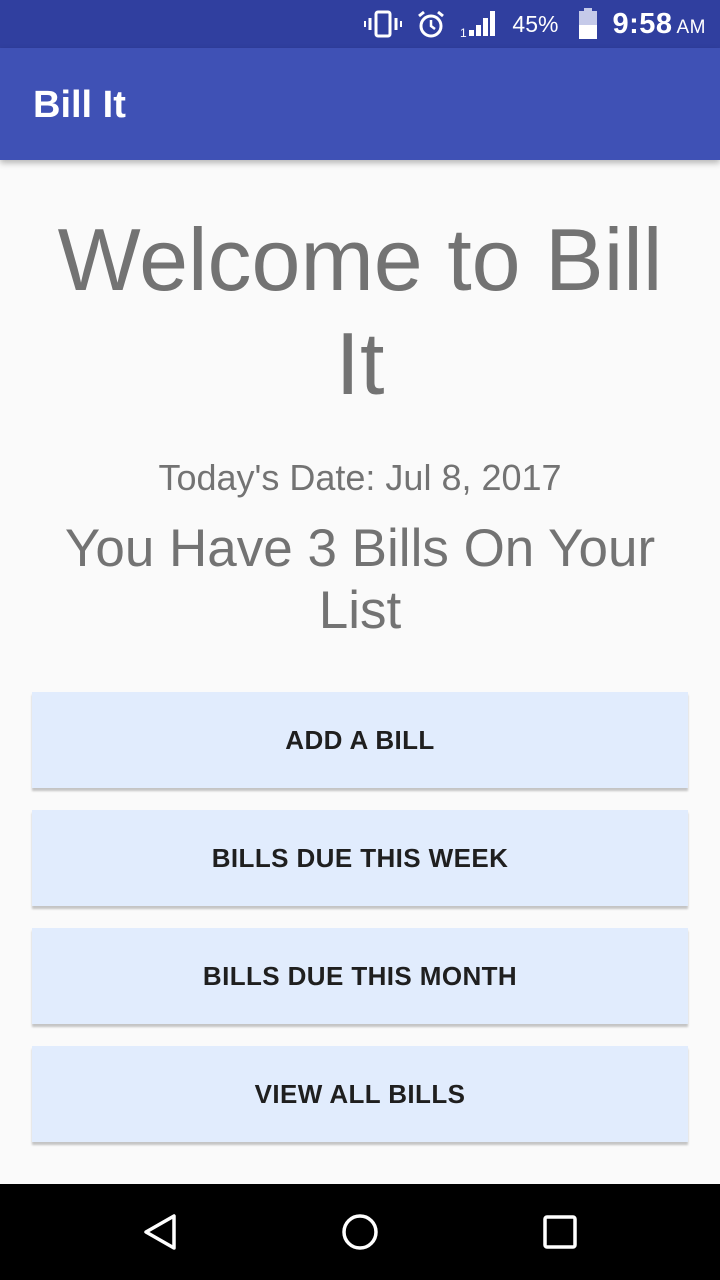  What do you see at coordinates (360, 24) in the screenshot?
I see `status-bar: 1 45% 9:58 AM` at bounding box center [360, 24].